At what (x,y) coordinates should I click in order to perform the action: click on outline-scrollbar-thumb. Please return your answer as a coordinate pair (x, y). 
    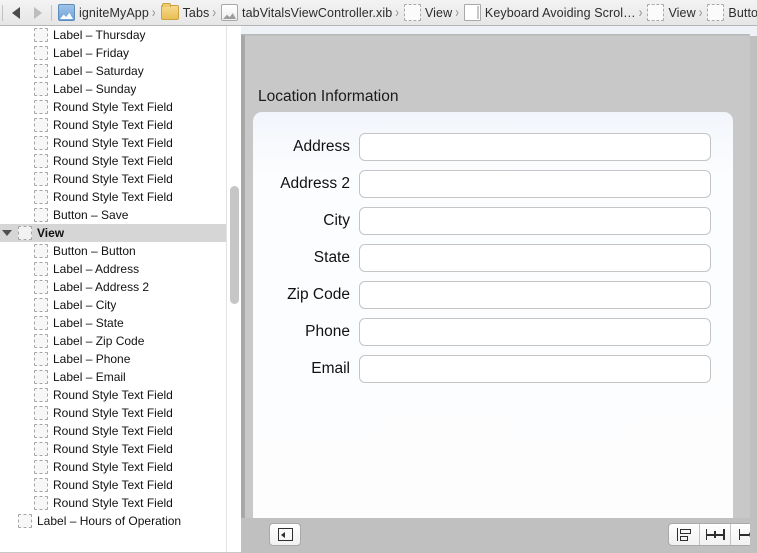
    Looking at the image, I should click on (234, 245).